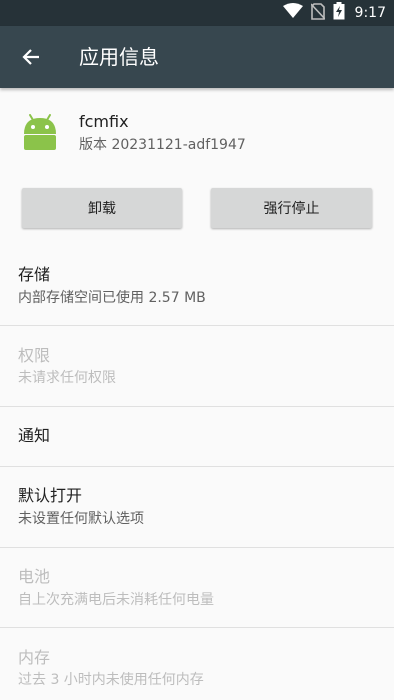  Describe the element at coordinates (34, 355) in the screenshot. I see `pref-title: 权限` at that location.